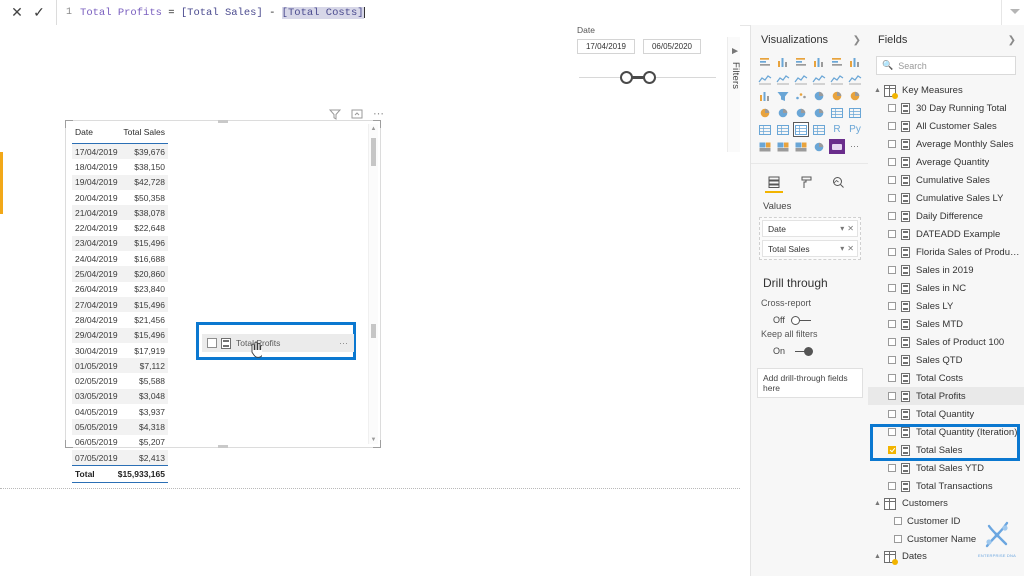 The width and height of the screenshot is (1024, 576). I want to click on more-visuals-icon: ⋯, so click(855, 146).